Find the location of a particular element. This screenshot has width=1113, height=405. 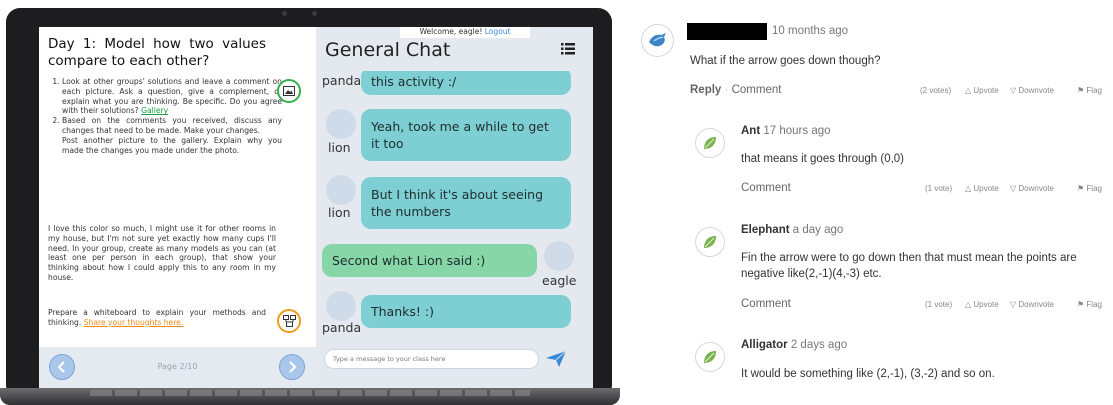

reply-meta: Ant 17 hours ago is located at coordinates (786, 131).